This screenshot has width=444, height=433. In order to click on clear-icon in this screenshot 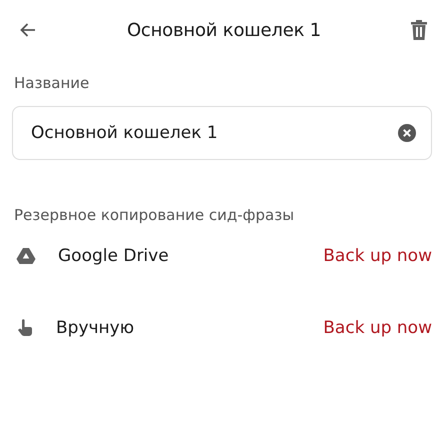, I will do `click(407, 133)`.